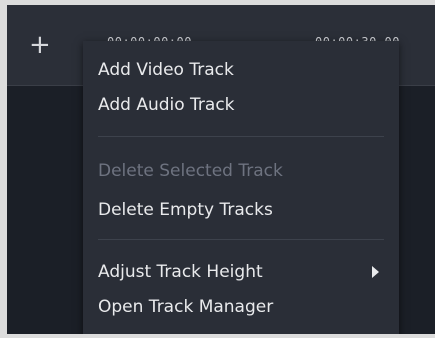 Image resolution: width=435 pixels, height=338 pixels. I want to click on menu-item-open-track-manager: Open Track Manager, so click(241, 307).